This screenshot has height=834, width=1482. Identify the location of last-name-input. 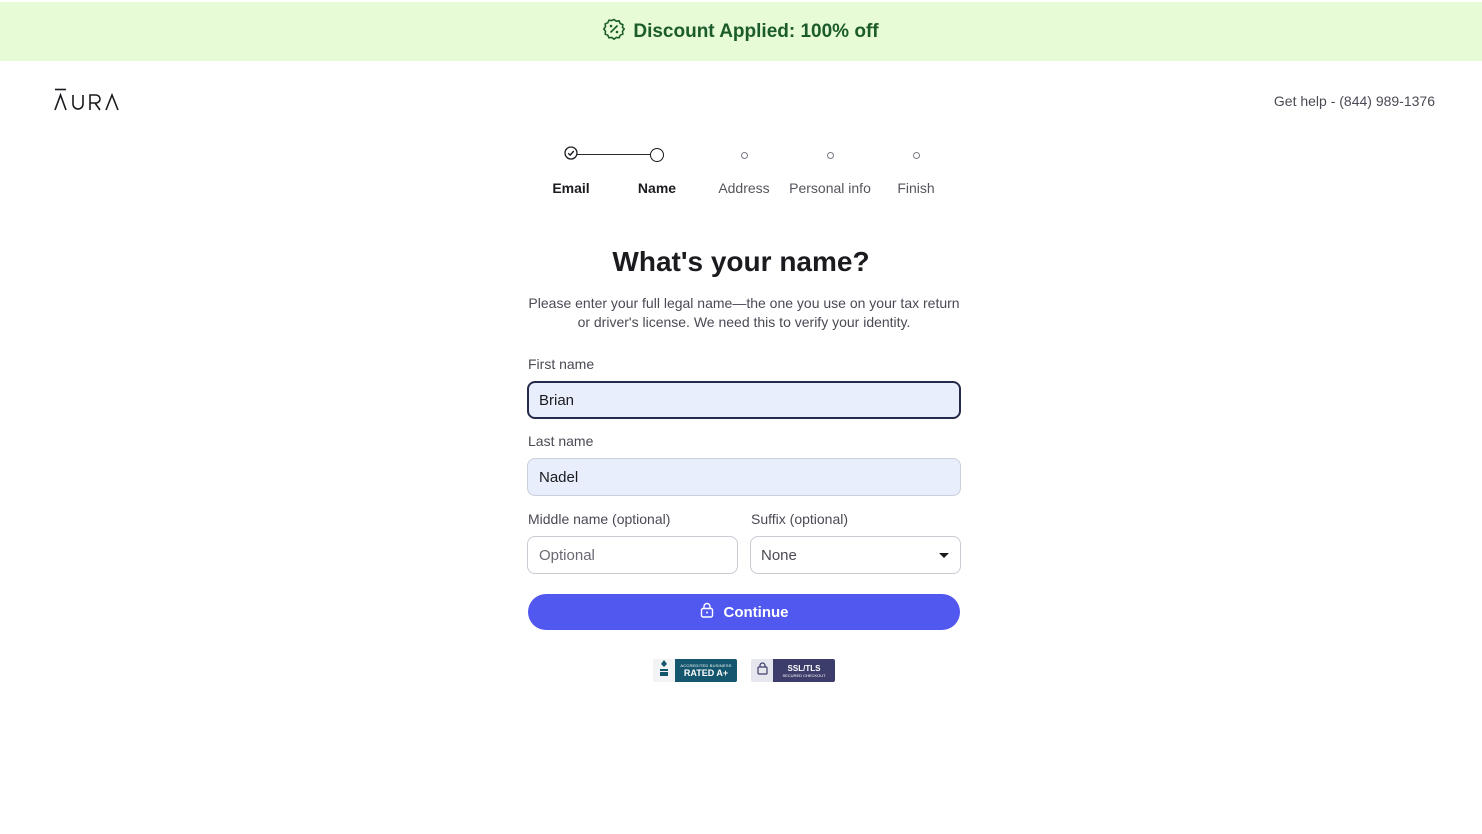
(744, 477).